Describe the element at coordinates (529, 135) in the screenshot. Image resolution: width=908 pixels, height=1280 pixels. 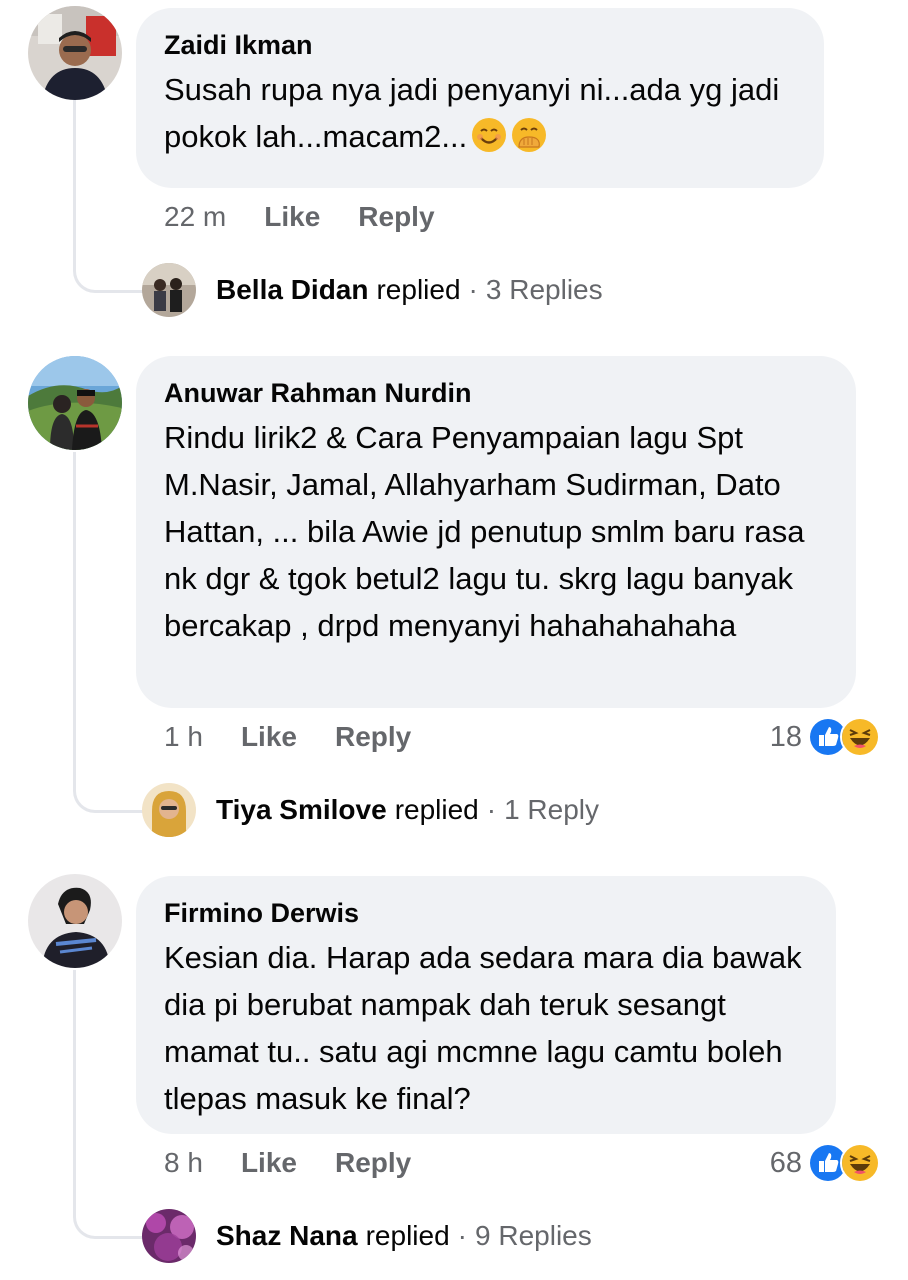
I see `face-with-hand-over-mouth-icon` at that location.